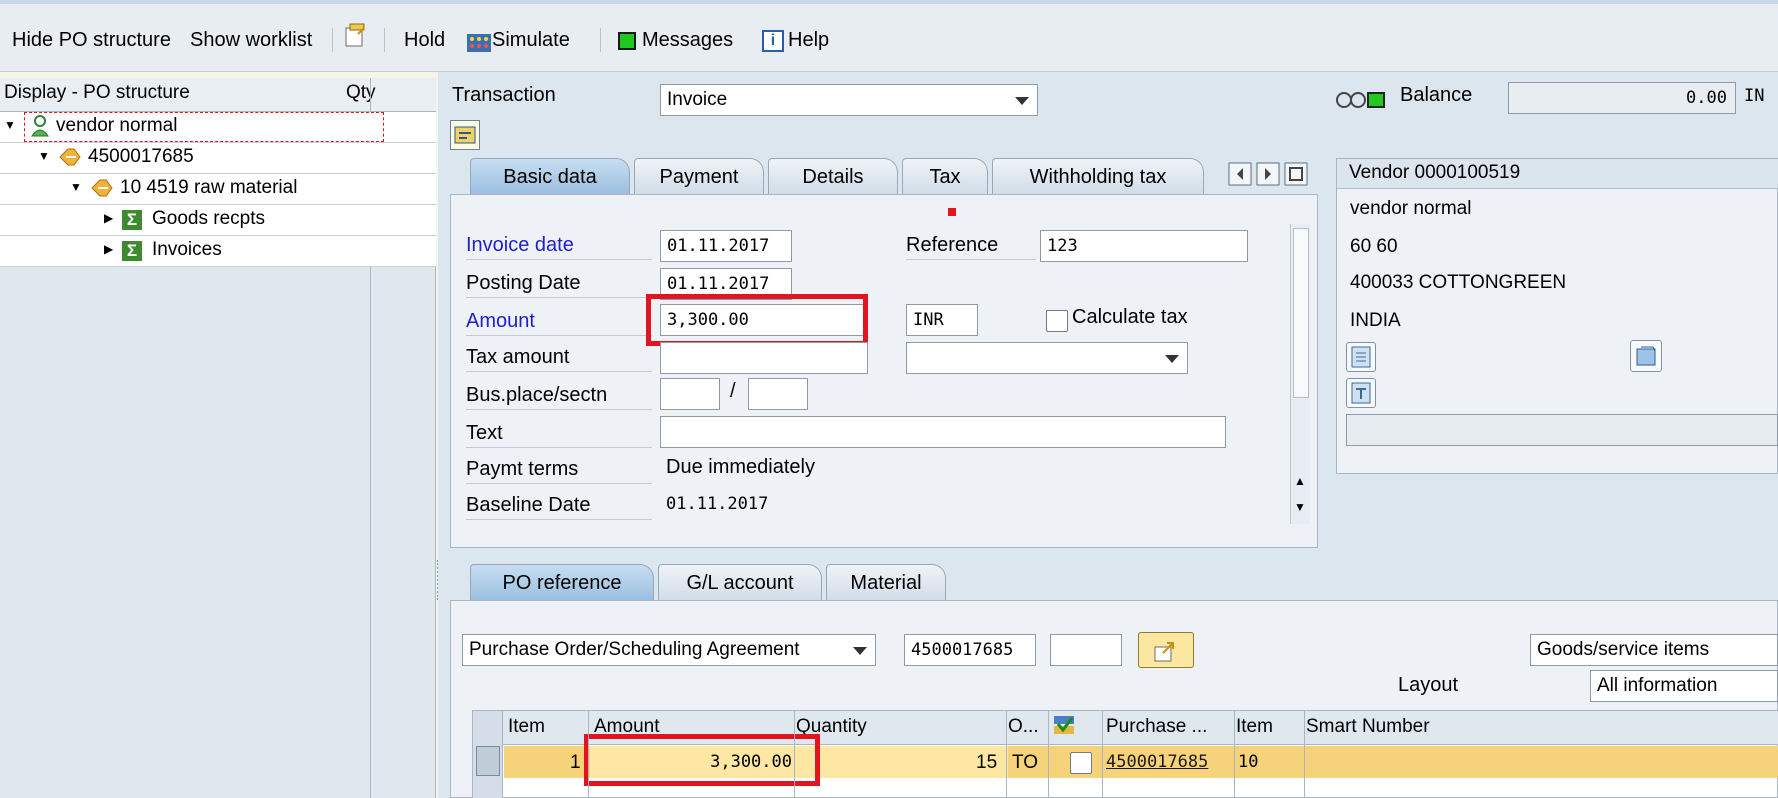  Describe the element at coordinates (1428, 685) in the screenshot. I see `layout-label: Layout` at that location.